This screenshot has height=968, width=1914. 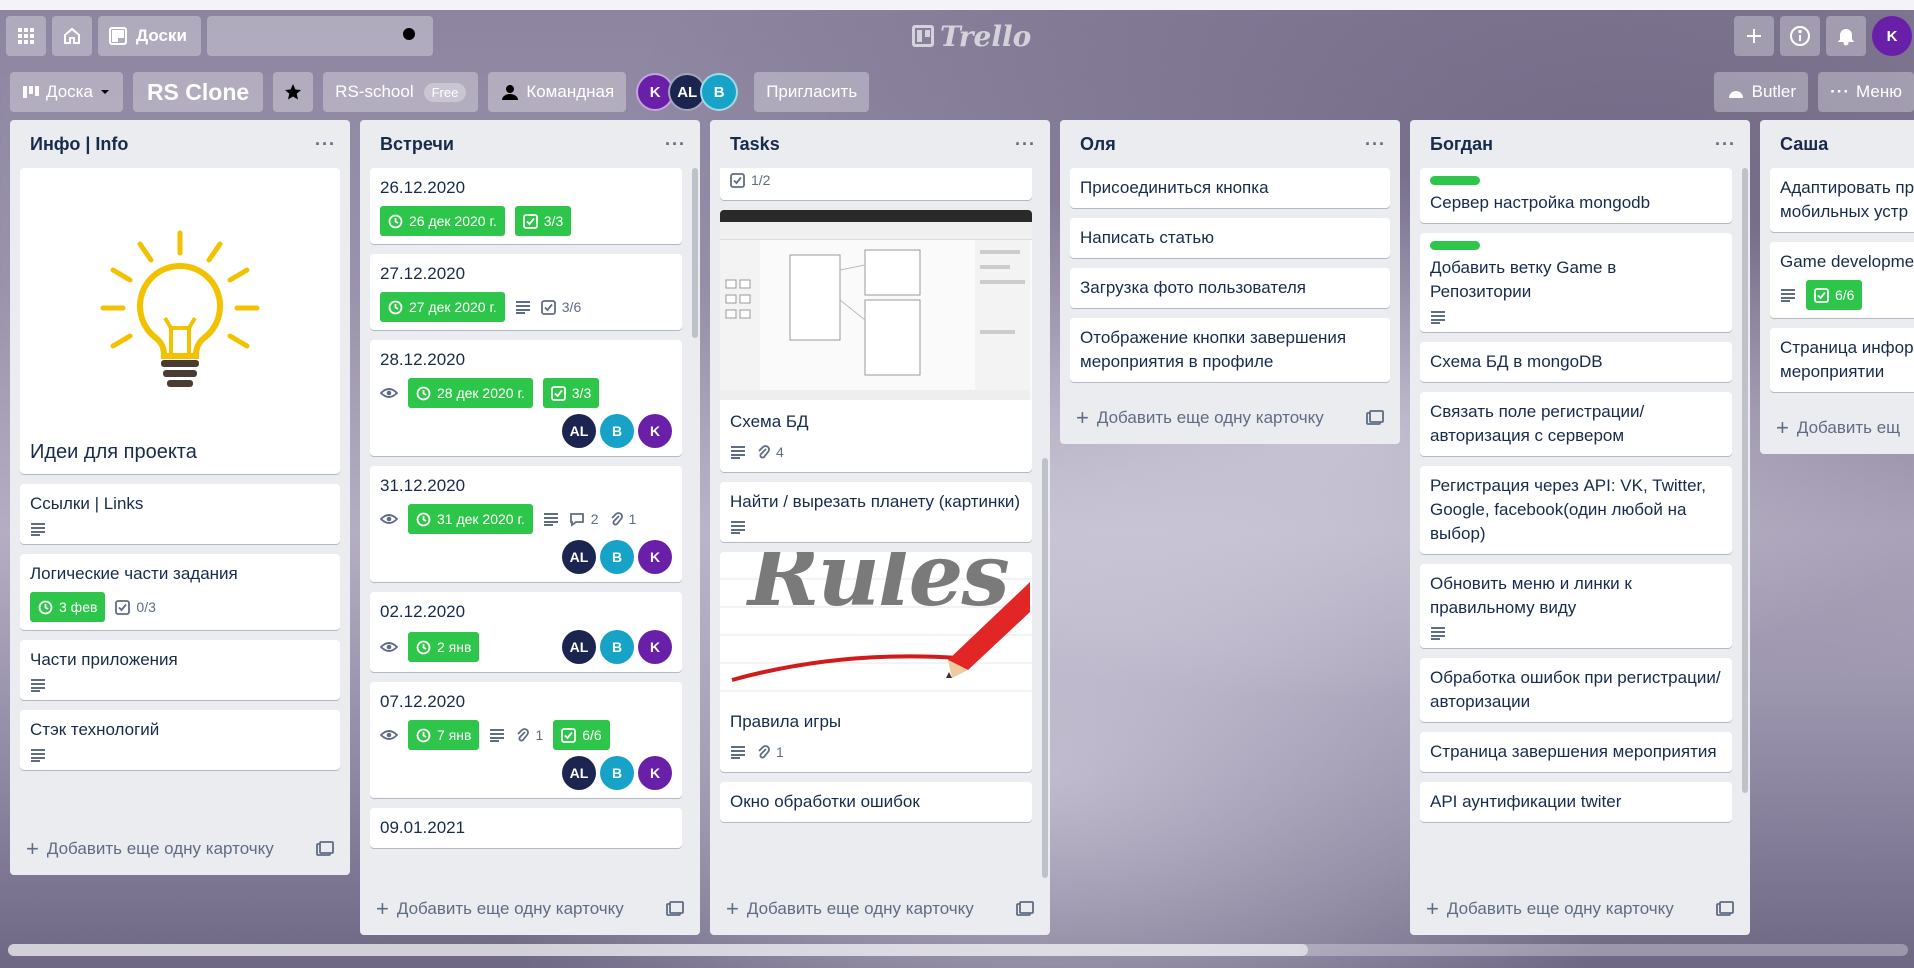 What do you see at coordinates (1461, 144) in the screenshot?
I see `list-title: Богдан` at bounding box center [1461, 144].